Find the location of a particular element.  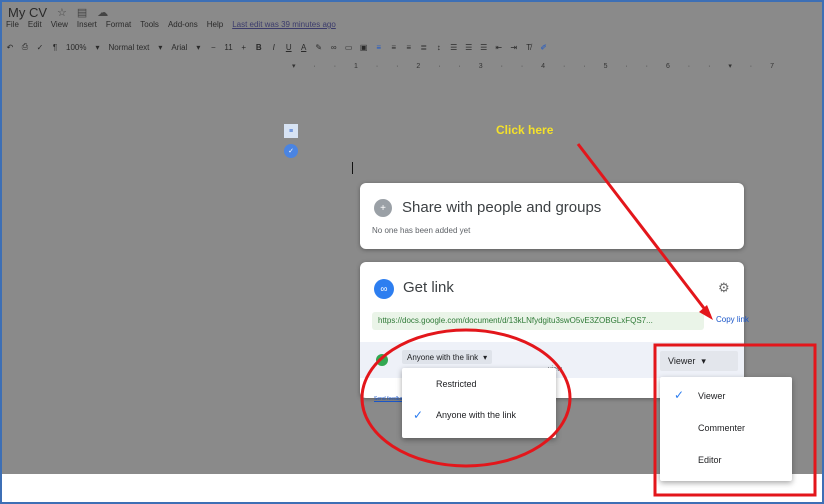

style-select: Normal text is located at coordinates (128, 47).